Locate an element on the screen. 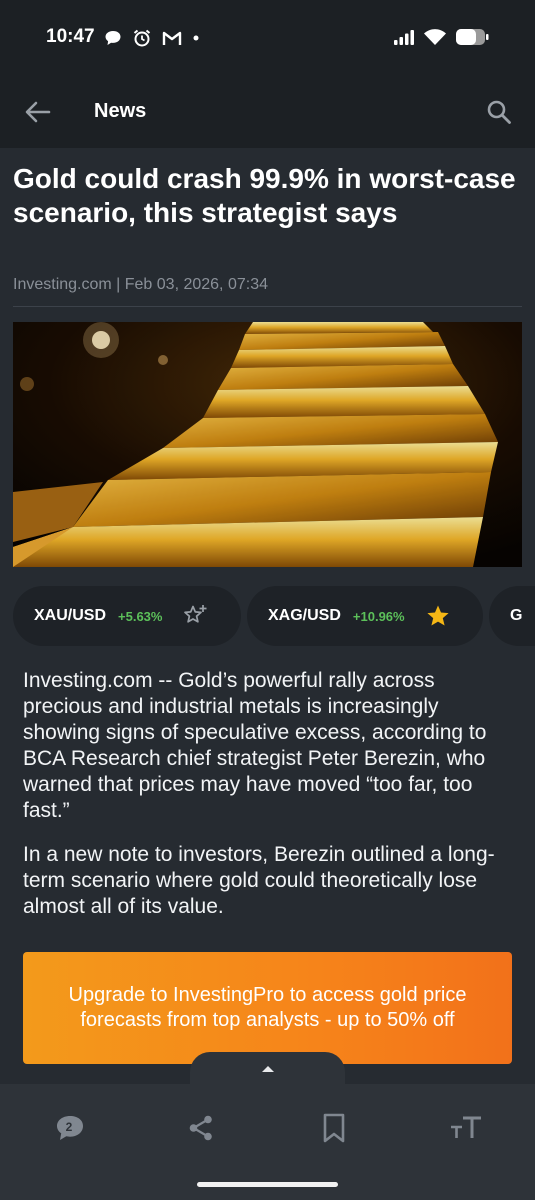 Image resolution: width=535 pixels, height=1200 pixels. instrument-symbol: XAG/USD is located at coordinates (304, 615).